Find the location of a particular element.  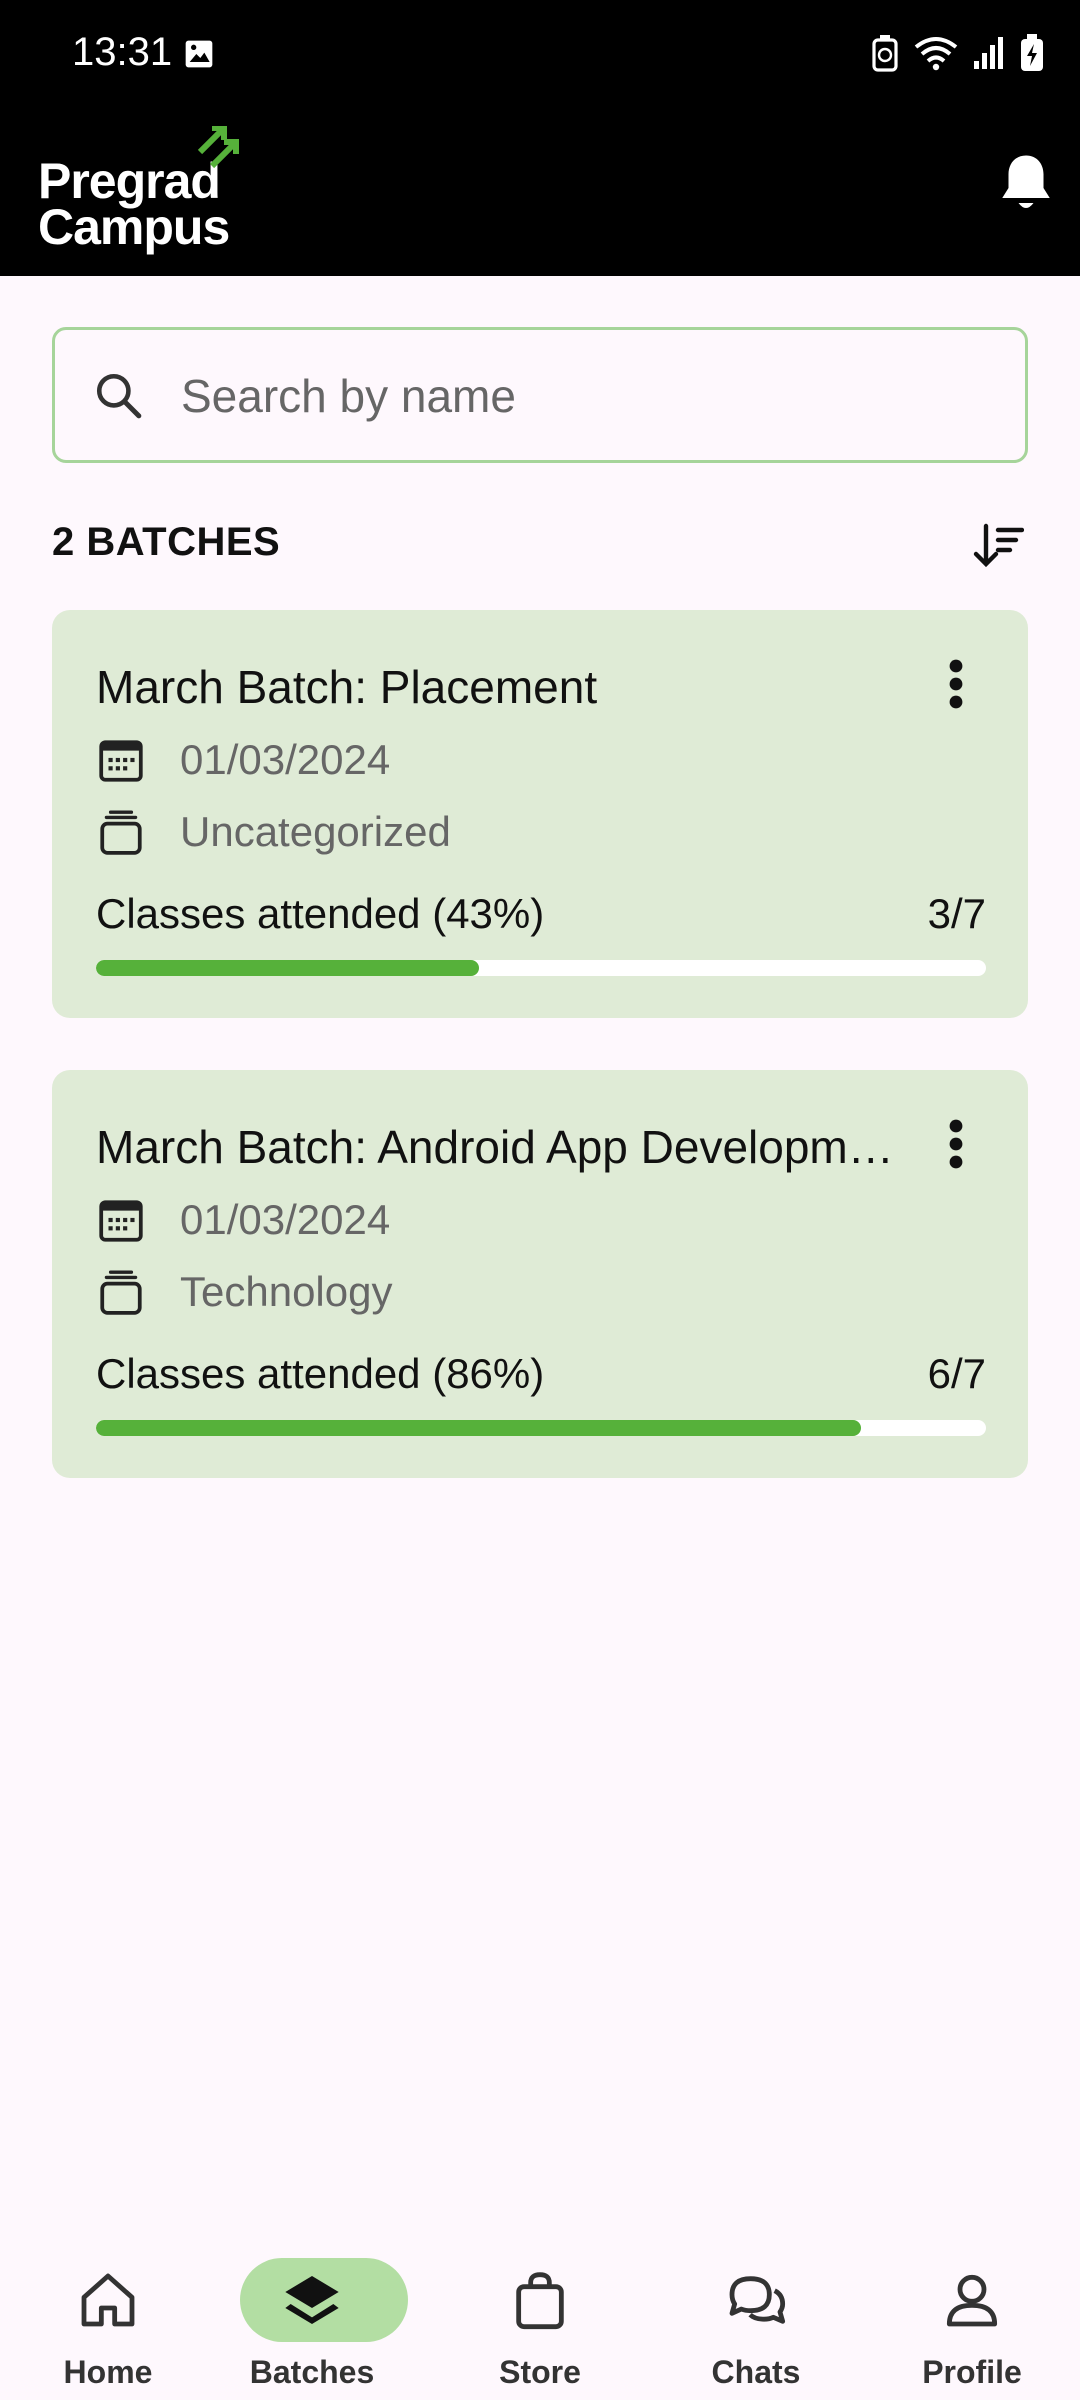

nav-home-label: Home is located at coordinates (108, 2372).